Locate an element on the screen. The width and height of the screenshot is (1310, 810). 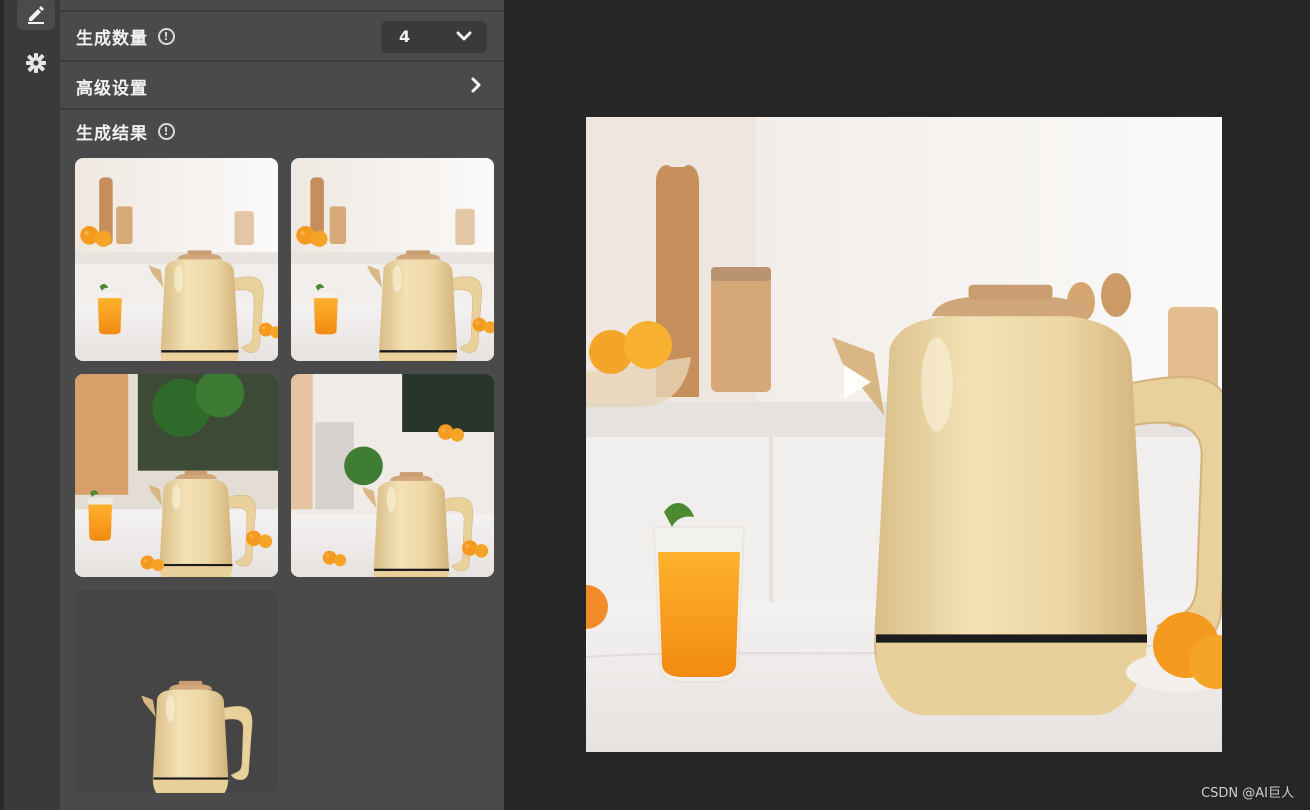
count-label-group: 生成数量 ! is located at coordinates (125, 36).